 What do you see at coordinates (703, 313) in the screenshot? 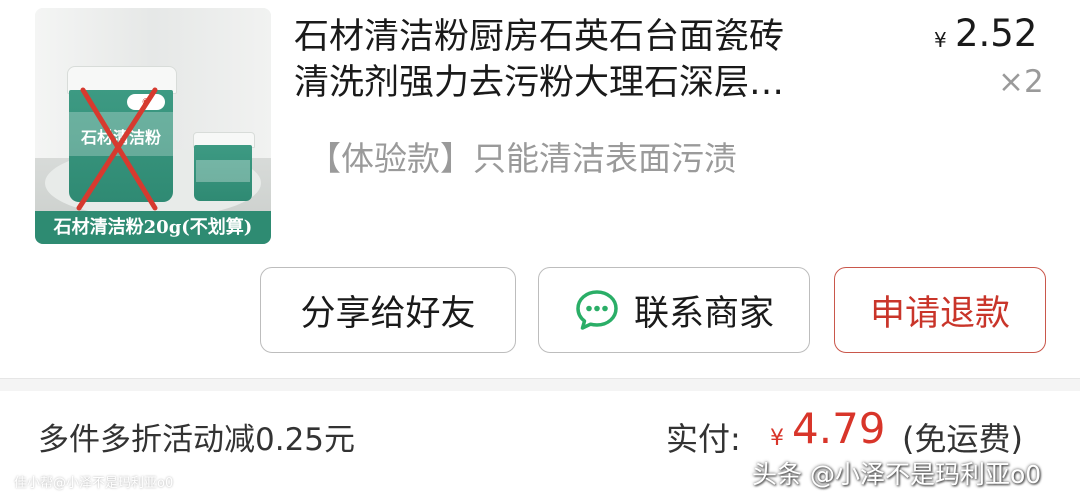
I see `contact-button-label: 联系商家` at bounding box center [703, 313].